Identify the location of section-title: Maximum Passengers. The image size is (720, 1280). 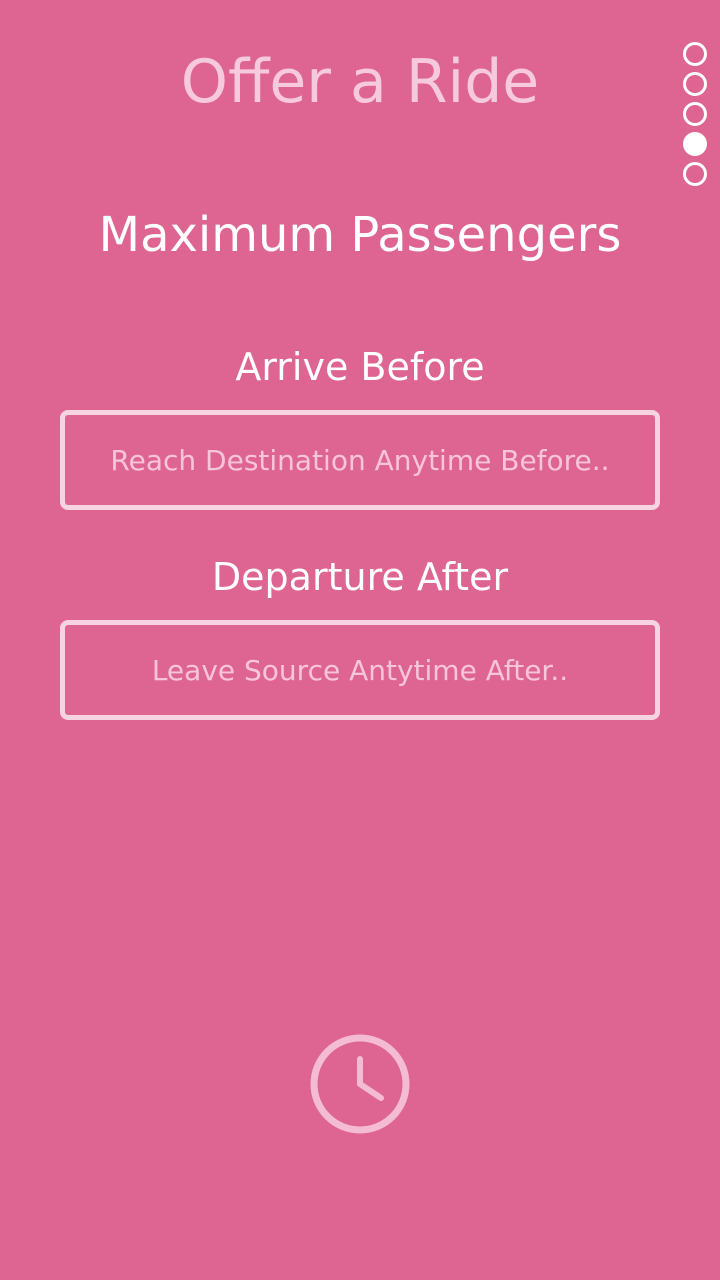
(360, 235).